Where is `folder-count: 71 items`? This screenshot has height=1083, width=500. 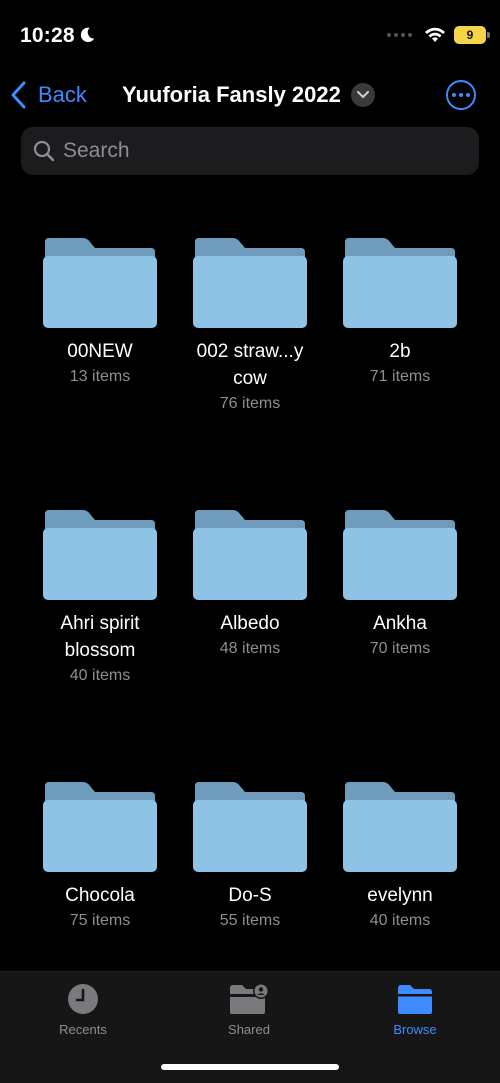
folder-count: 71 items is located at coordinates (400, 376).